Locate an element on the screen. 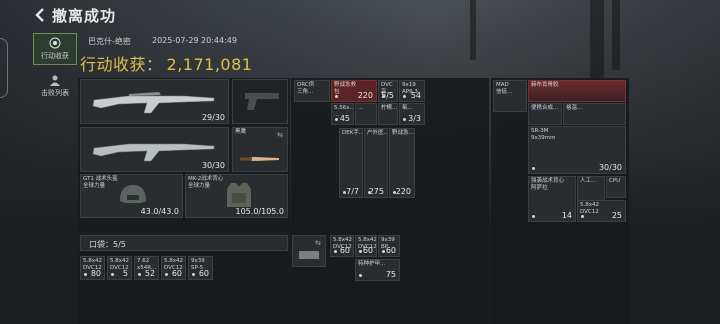 This screenshot has height=324, width=720. item-label: GT1 战术头盔 全球力量 is located at coordinates (100, 182).